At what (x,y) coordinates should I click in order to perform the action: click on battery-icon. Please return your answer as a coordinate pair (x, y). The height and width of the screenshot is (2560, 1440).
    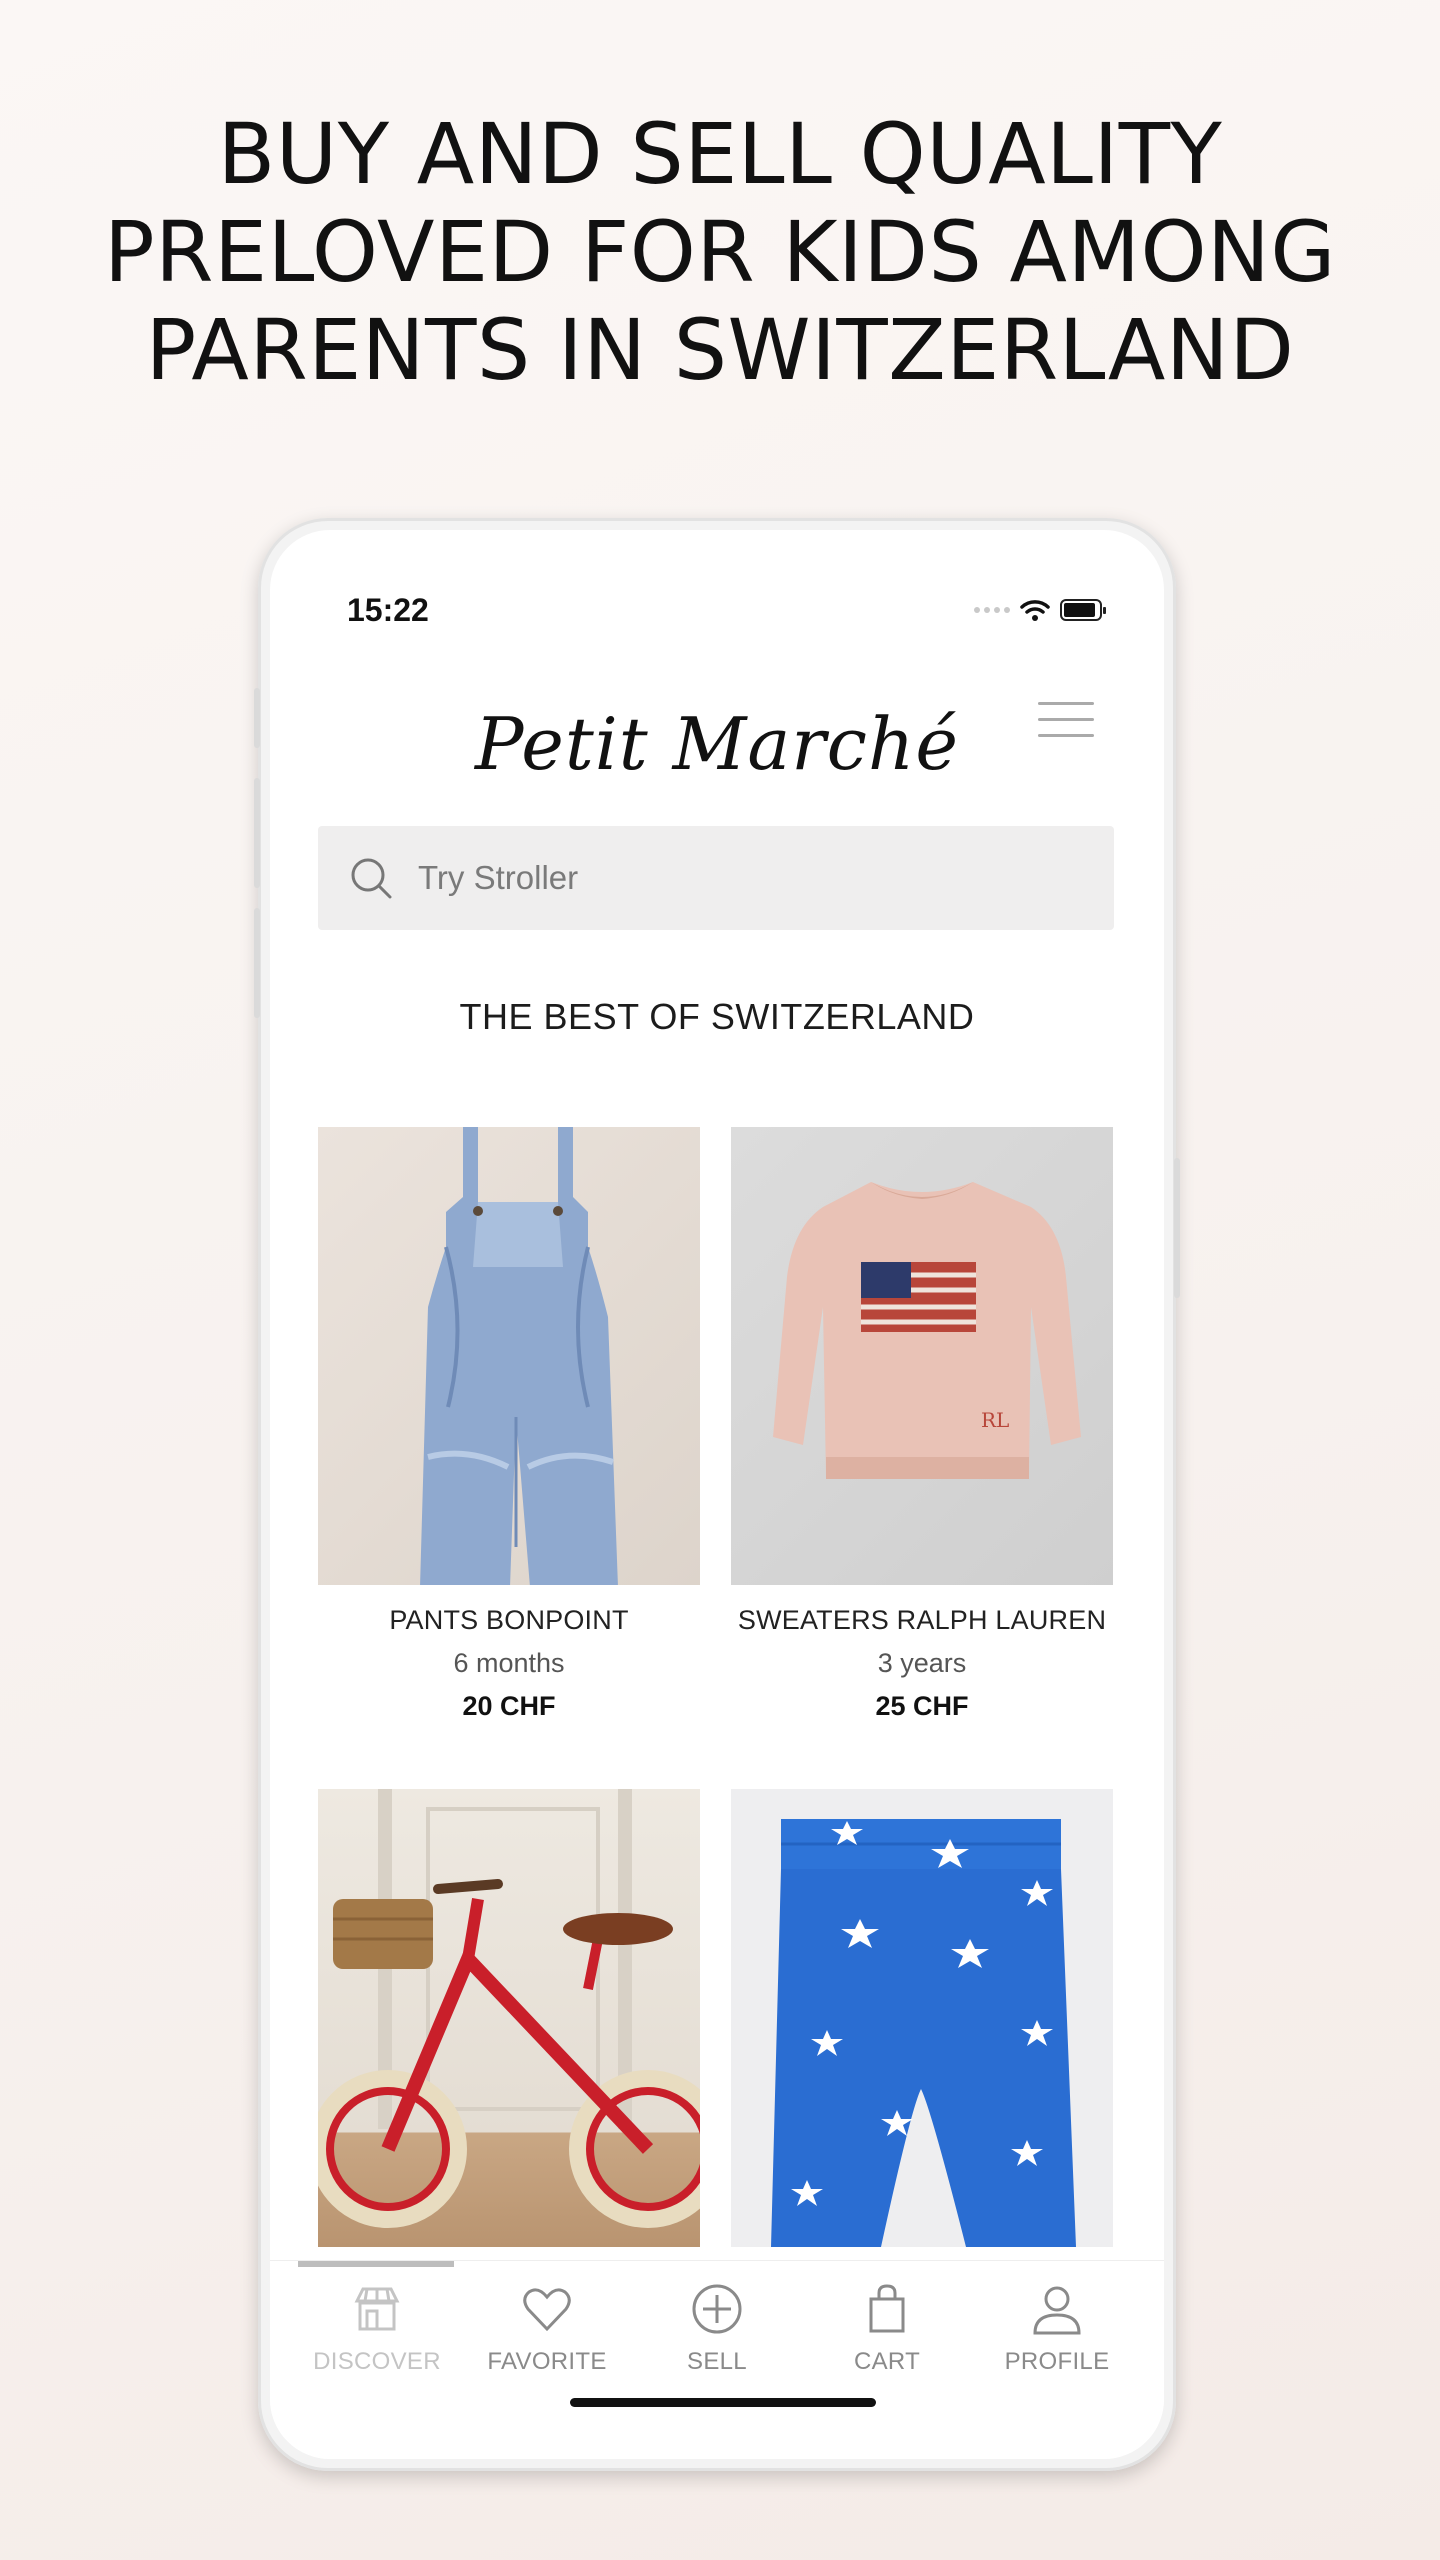
    Looking at the image, I should click on (1083, 610).